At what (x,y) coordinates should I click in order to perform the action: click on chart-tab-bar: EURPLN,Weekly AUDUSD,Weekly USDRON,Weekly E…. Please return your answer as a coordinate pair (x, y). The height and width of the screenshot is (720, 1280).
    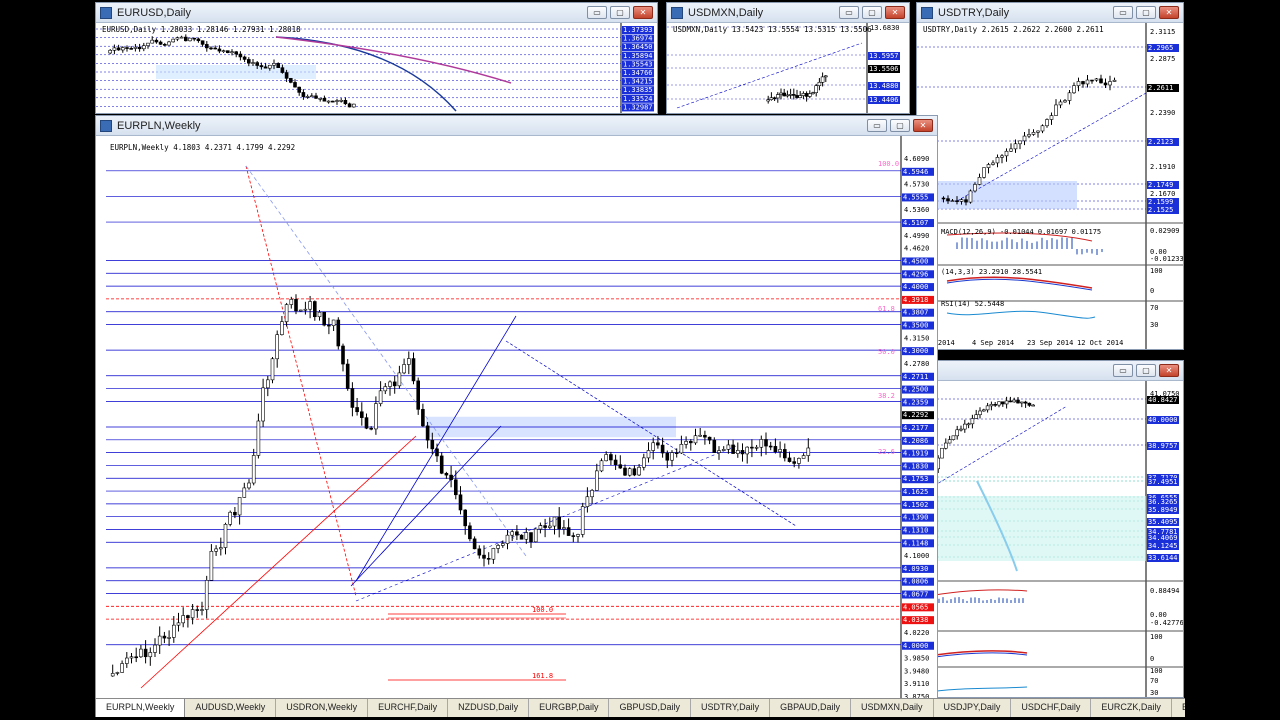
    Looking at the image, I should click on (640, 707).